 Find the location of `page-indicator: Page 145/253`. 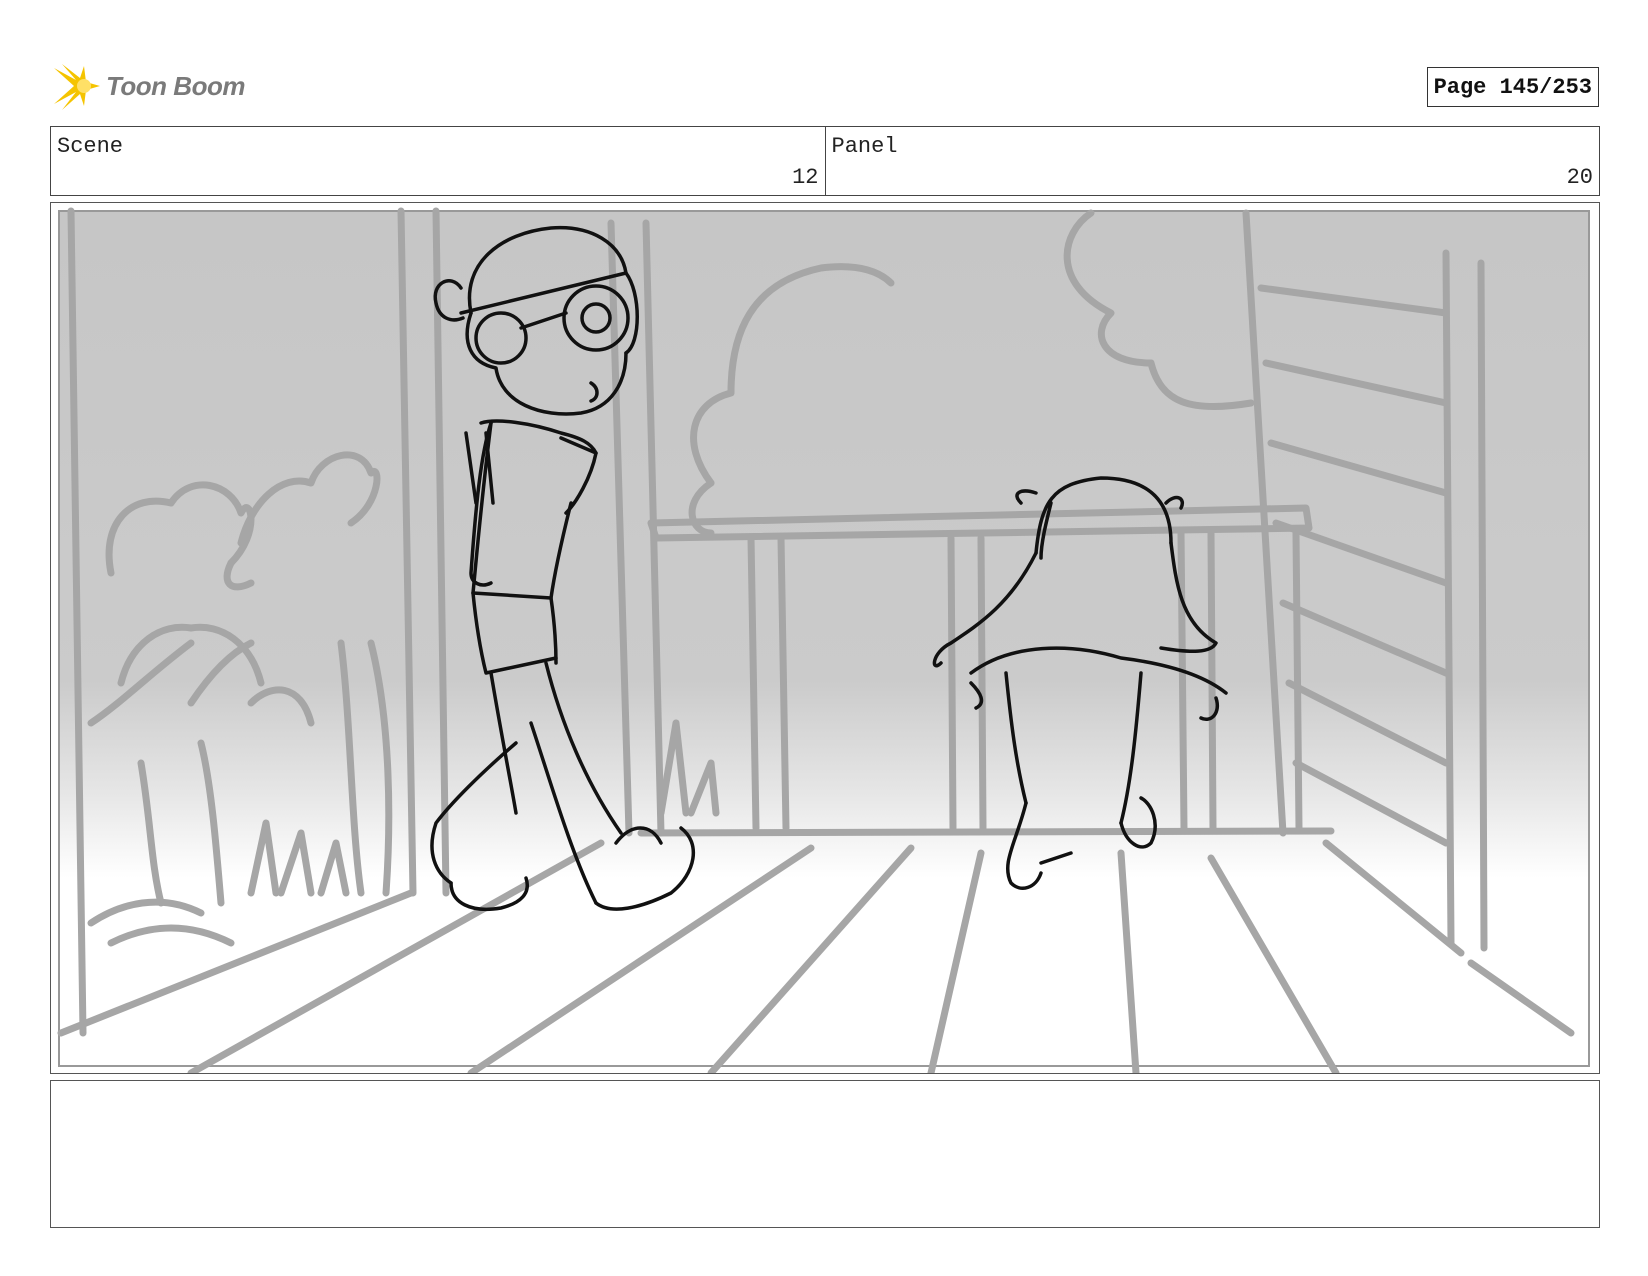

page-indicator: Page 145/253 is located at coordinates (1512, 87).